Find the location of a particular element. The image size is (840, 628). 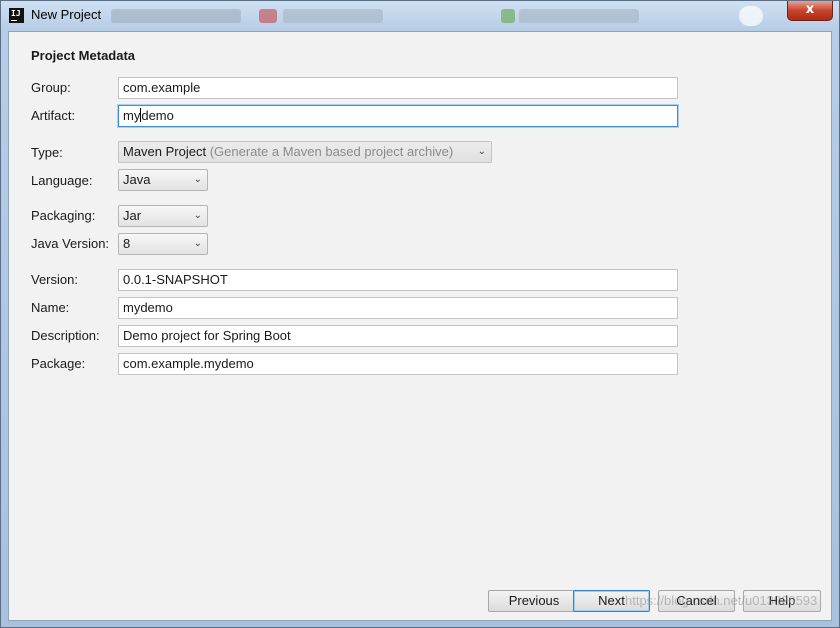

section-title: Project Metadata is located at coordinates (83, 55).